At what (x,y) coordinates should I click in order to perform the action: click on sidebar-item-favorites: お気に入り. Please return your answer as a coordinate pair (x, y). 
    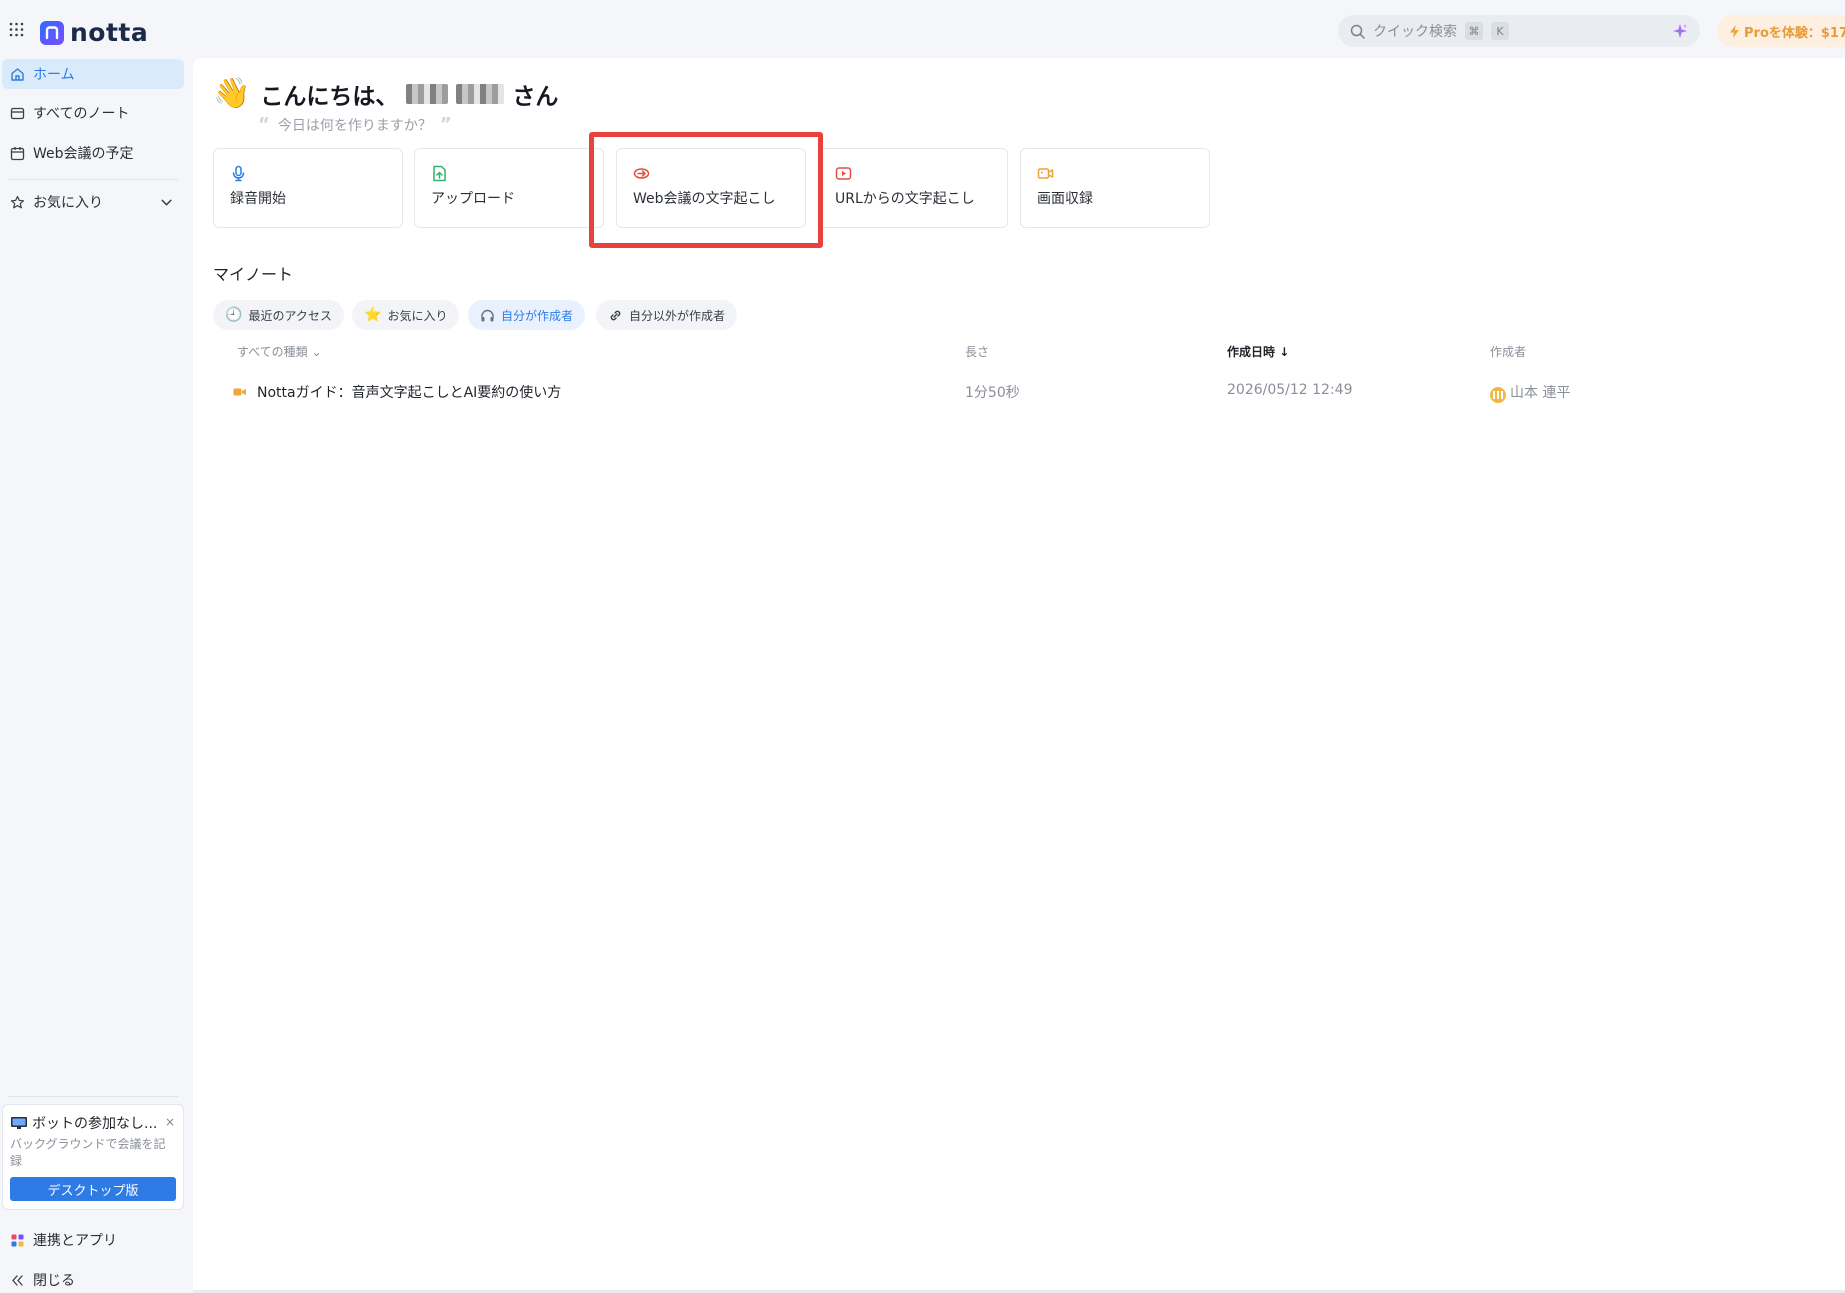
    Looking at the image, I should click on (93, 202).